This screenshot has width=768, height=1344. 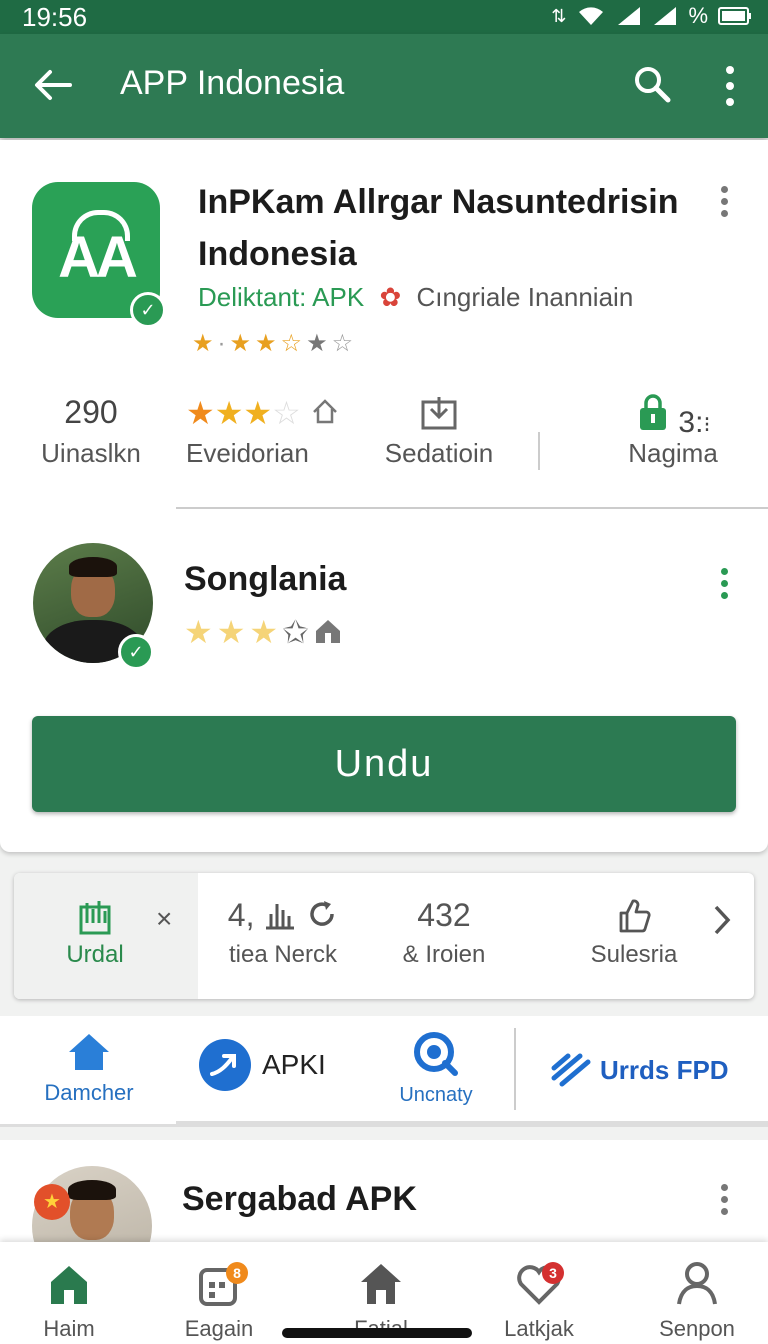 I want to click on list-item-more-icon, so click(x=724, y=1201).